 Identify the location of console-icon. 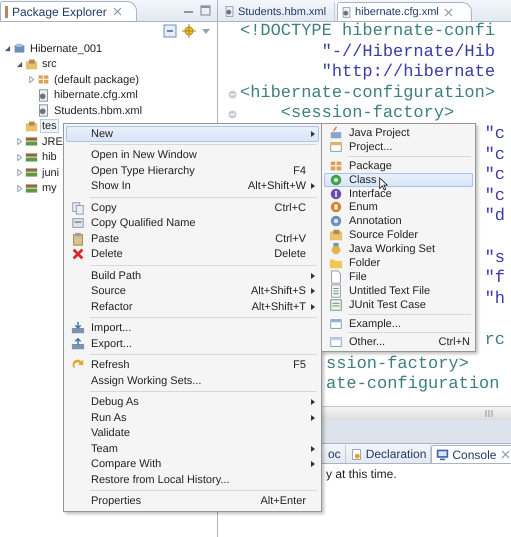
(443, 454).